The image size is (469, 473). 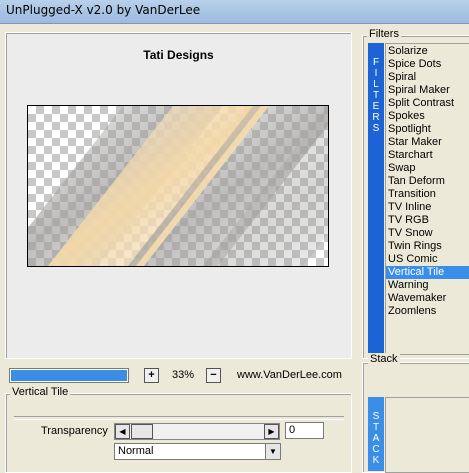 I want to click on zoom-in-button: +, so click(x=151, y=375).